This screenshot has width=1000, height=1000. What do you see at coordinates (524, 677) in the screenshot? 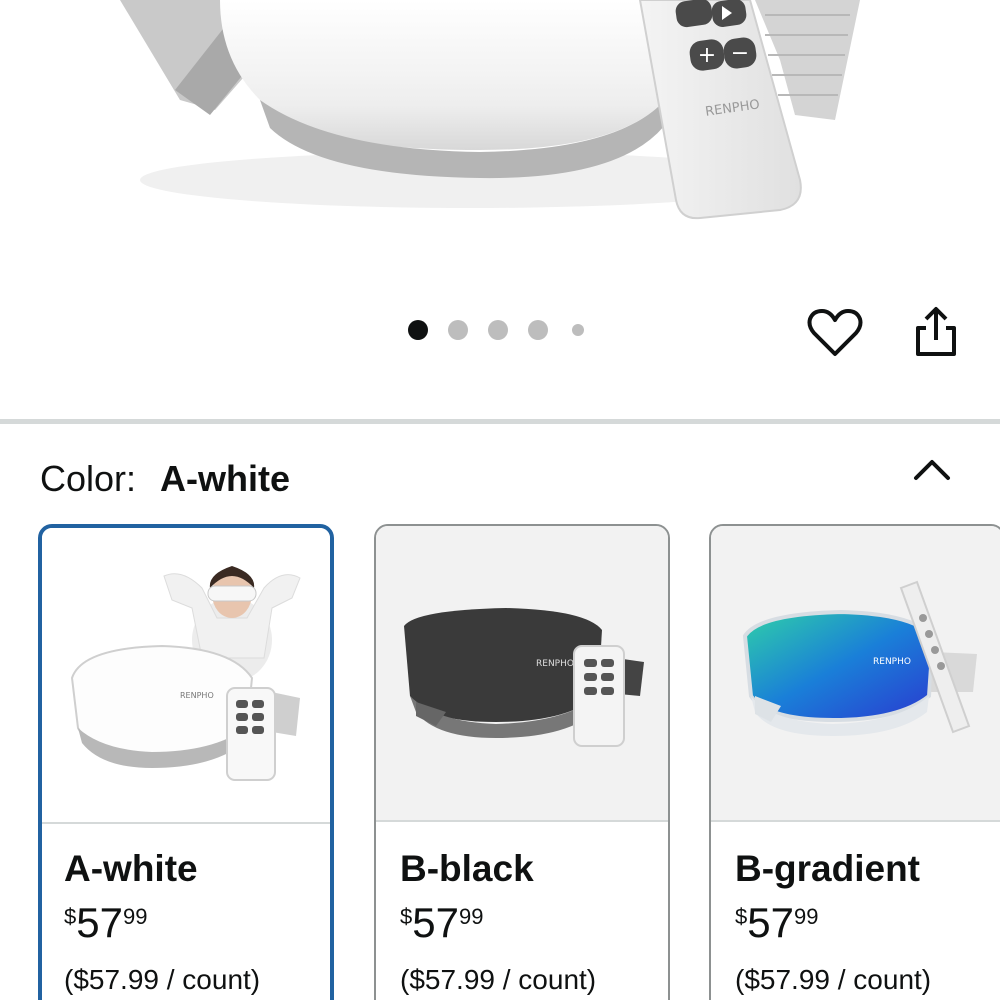
I see `black-massager-thumbnail: RENPHO` at bounding box center [524, 677].